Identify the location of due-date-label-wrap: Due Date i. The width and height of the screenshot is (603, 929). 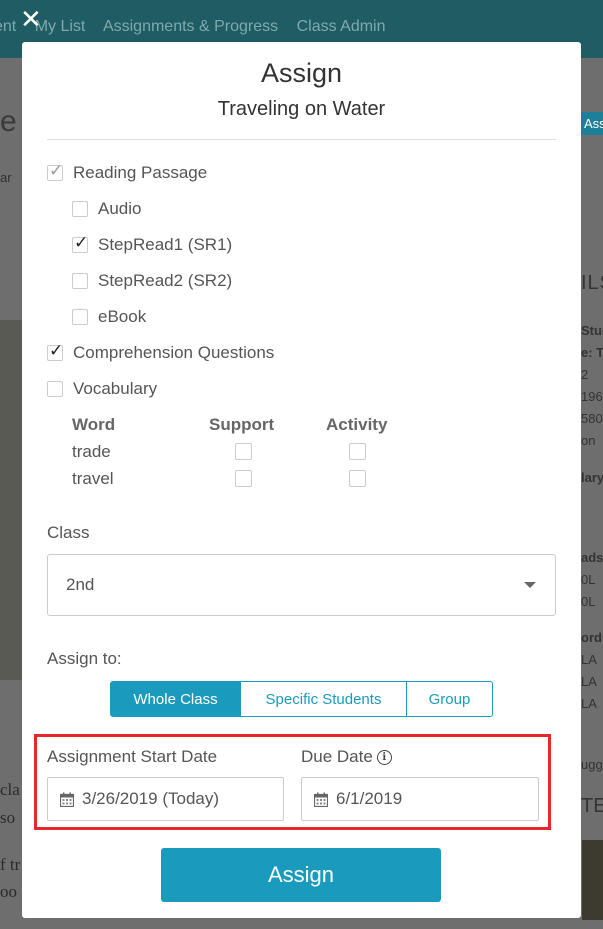
(346, 757).